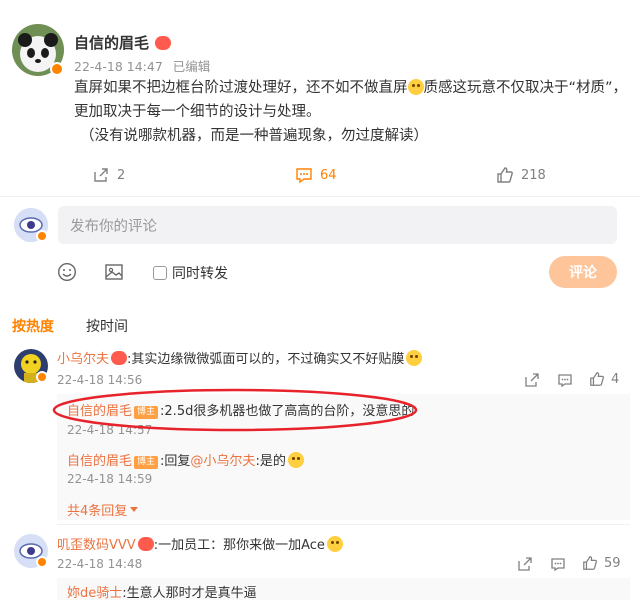 The height and width of the screenshot is (600, 640). I want to click on image-upload-icon, so click(114, 272).